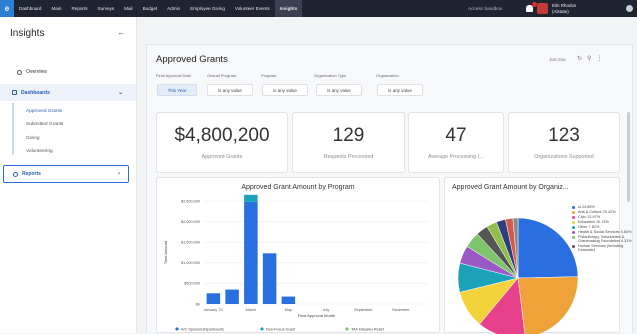  I want to click on legend-item: Human Services (including Domestic), so click(604, 248).